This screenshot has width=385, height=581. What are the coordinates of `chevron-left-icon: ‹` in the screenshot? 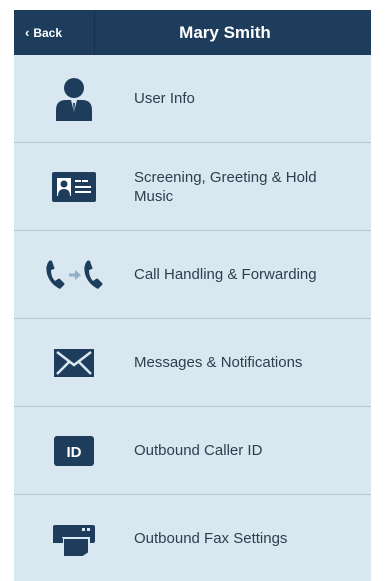 It's located at (27, 32).